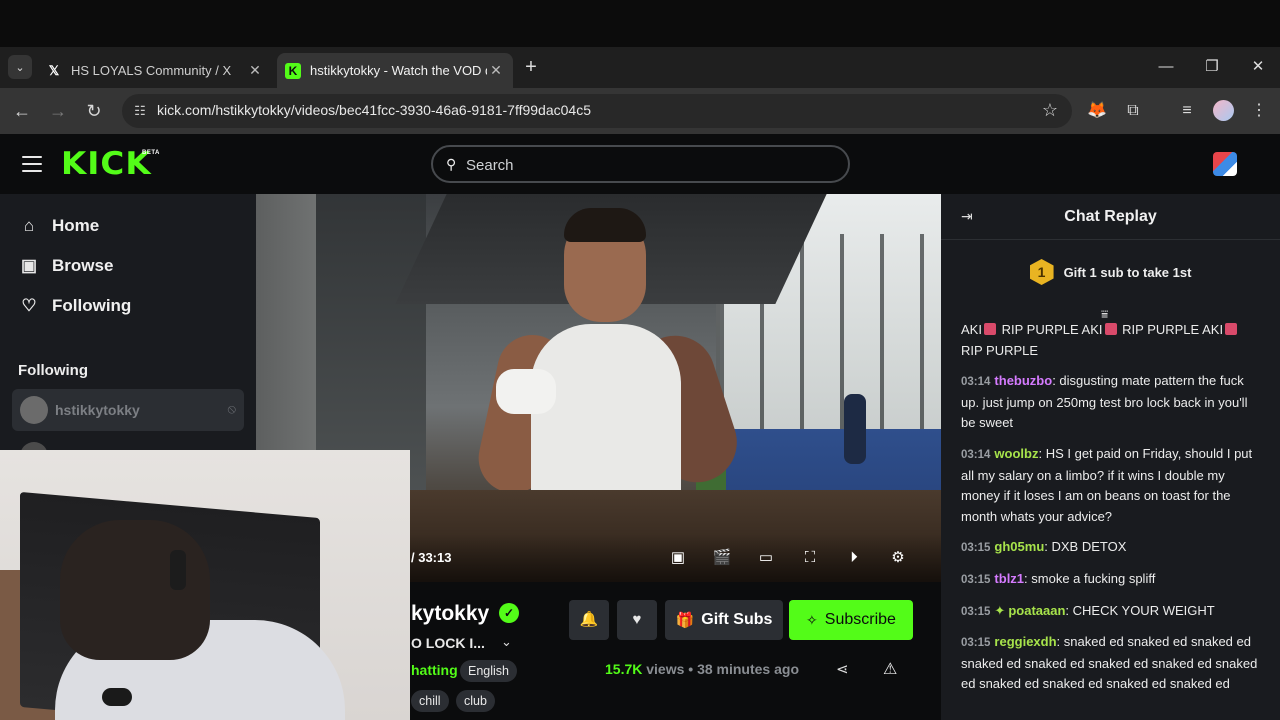  Describe the element at coordinates (434, 670) in the screenshot. I see `category-link: hatting` at that location.